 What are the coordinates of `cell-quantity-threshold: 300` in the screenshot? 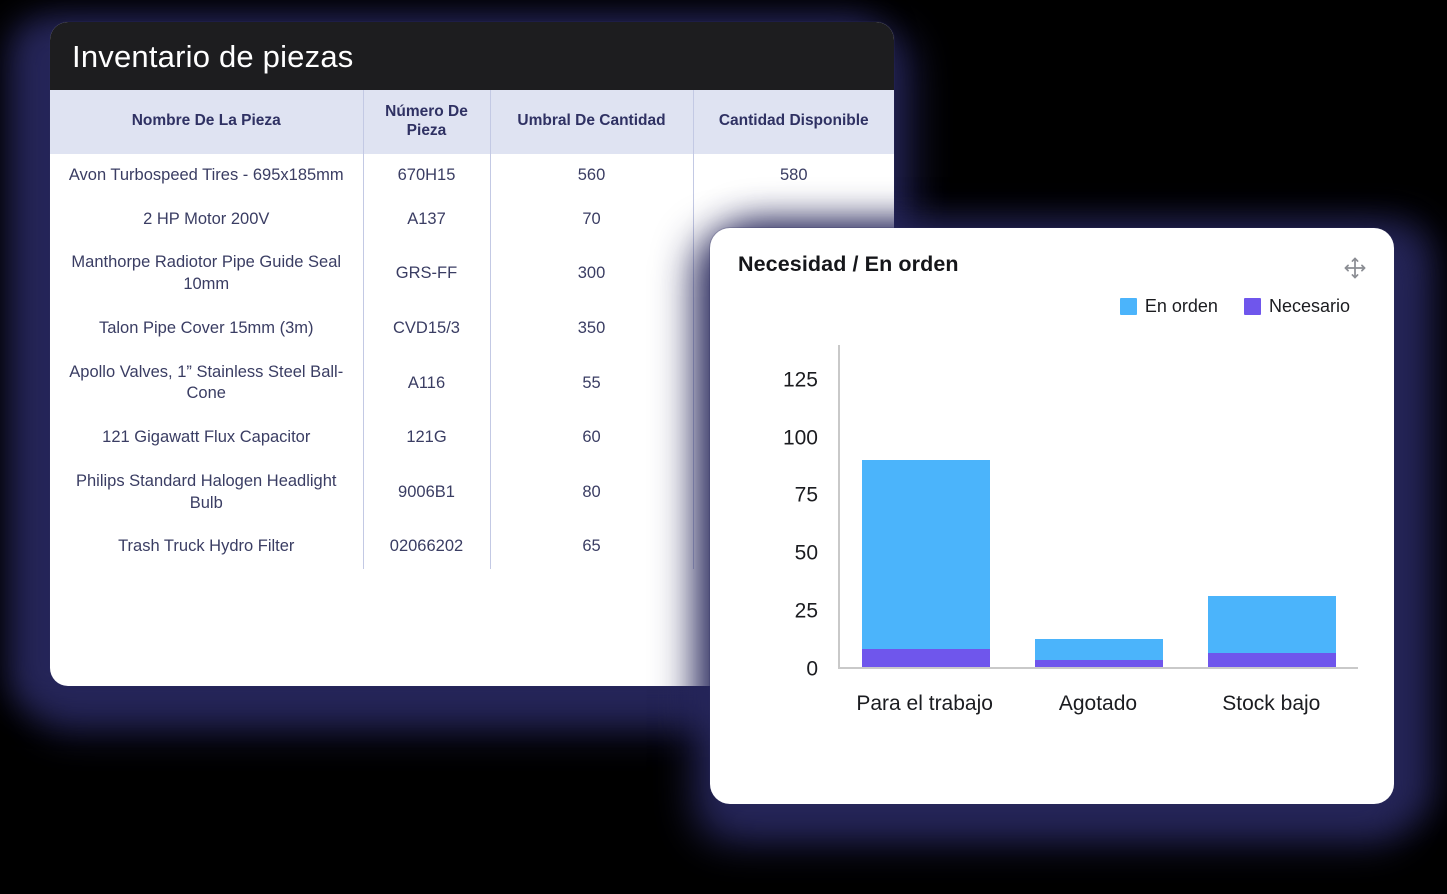 It's located at (592, 274).